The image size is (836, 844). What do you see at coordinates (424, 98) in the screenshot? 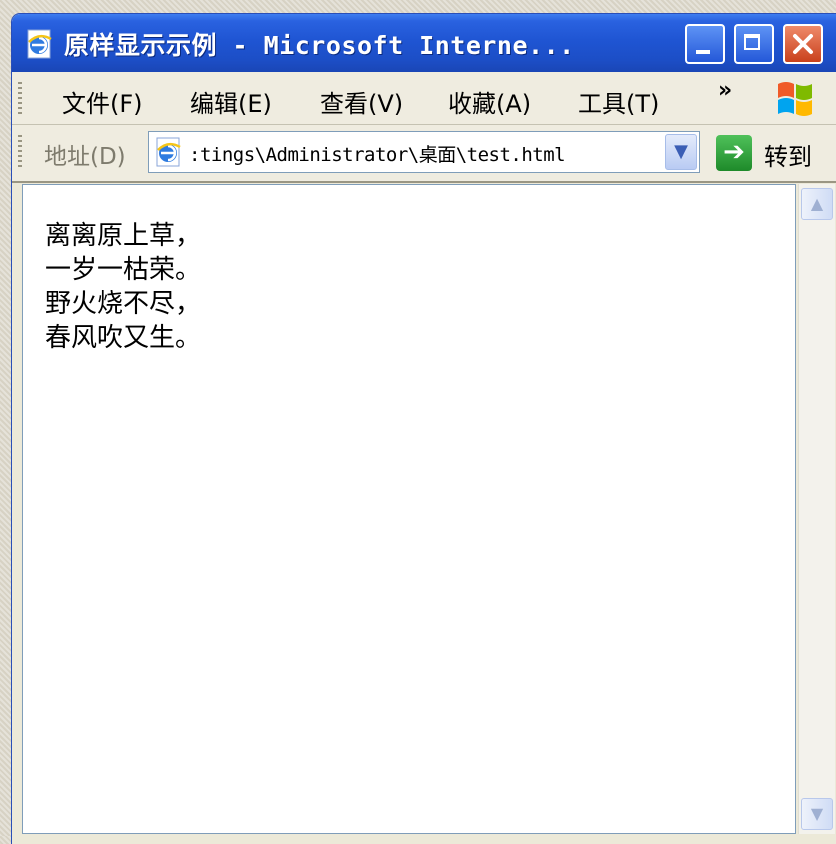
I see `menu-bar: 文件(F) 编辑(E) 查看(V) 收藏(A) 工具(T) »` at bounding box center [424, 98].